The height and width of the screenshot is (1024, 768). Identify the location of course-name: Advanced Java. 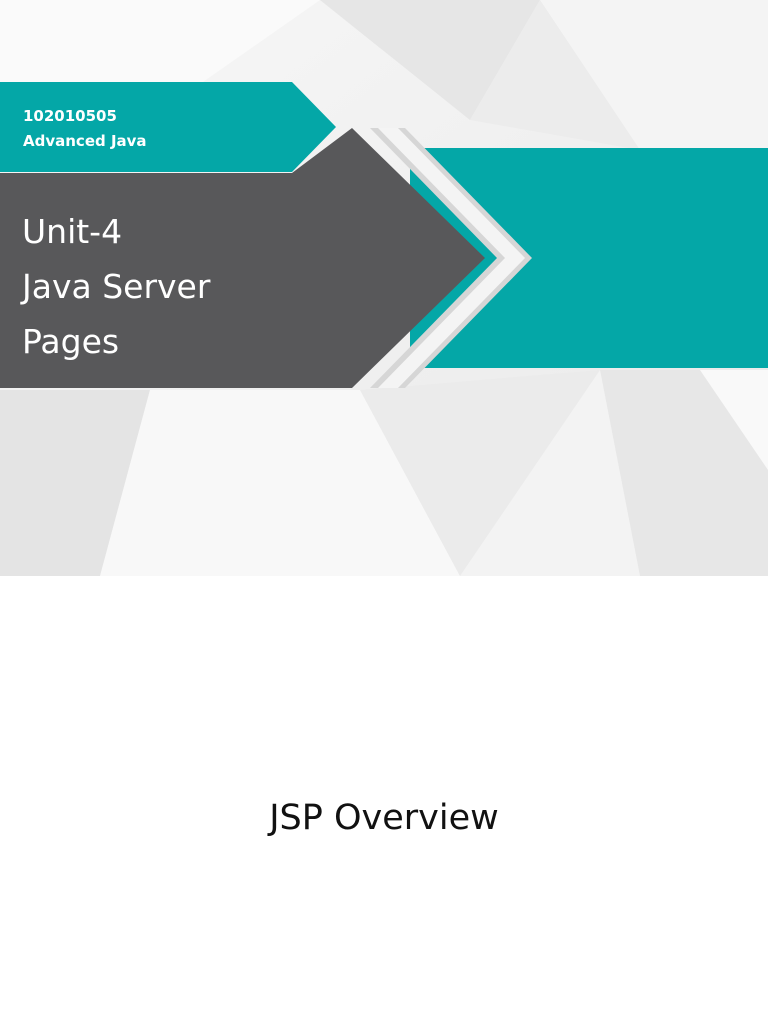
(85, 141).